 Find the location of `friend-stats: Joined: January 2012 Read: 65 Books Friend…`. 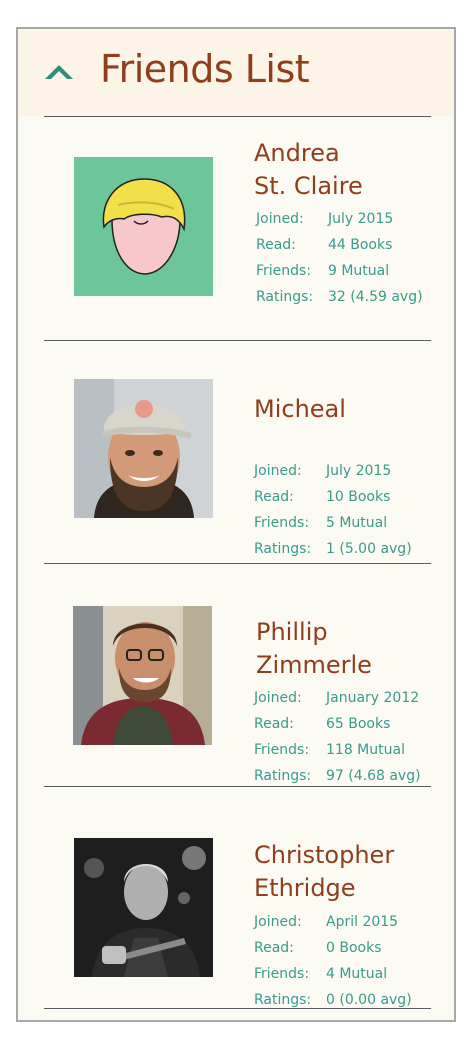

friend-stats: Joined: January 2012 Read: 65 Books Friend… is located at coordinates (337, 737).